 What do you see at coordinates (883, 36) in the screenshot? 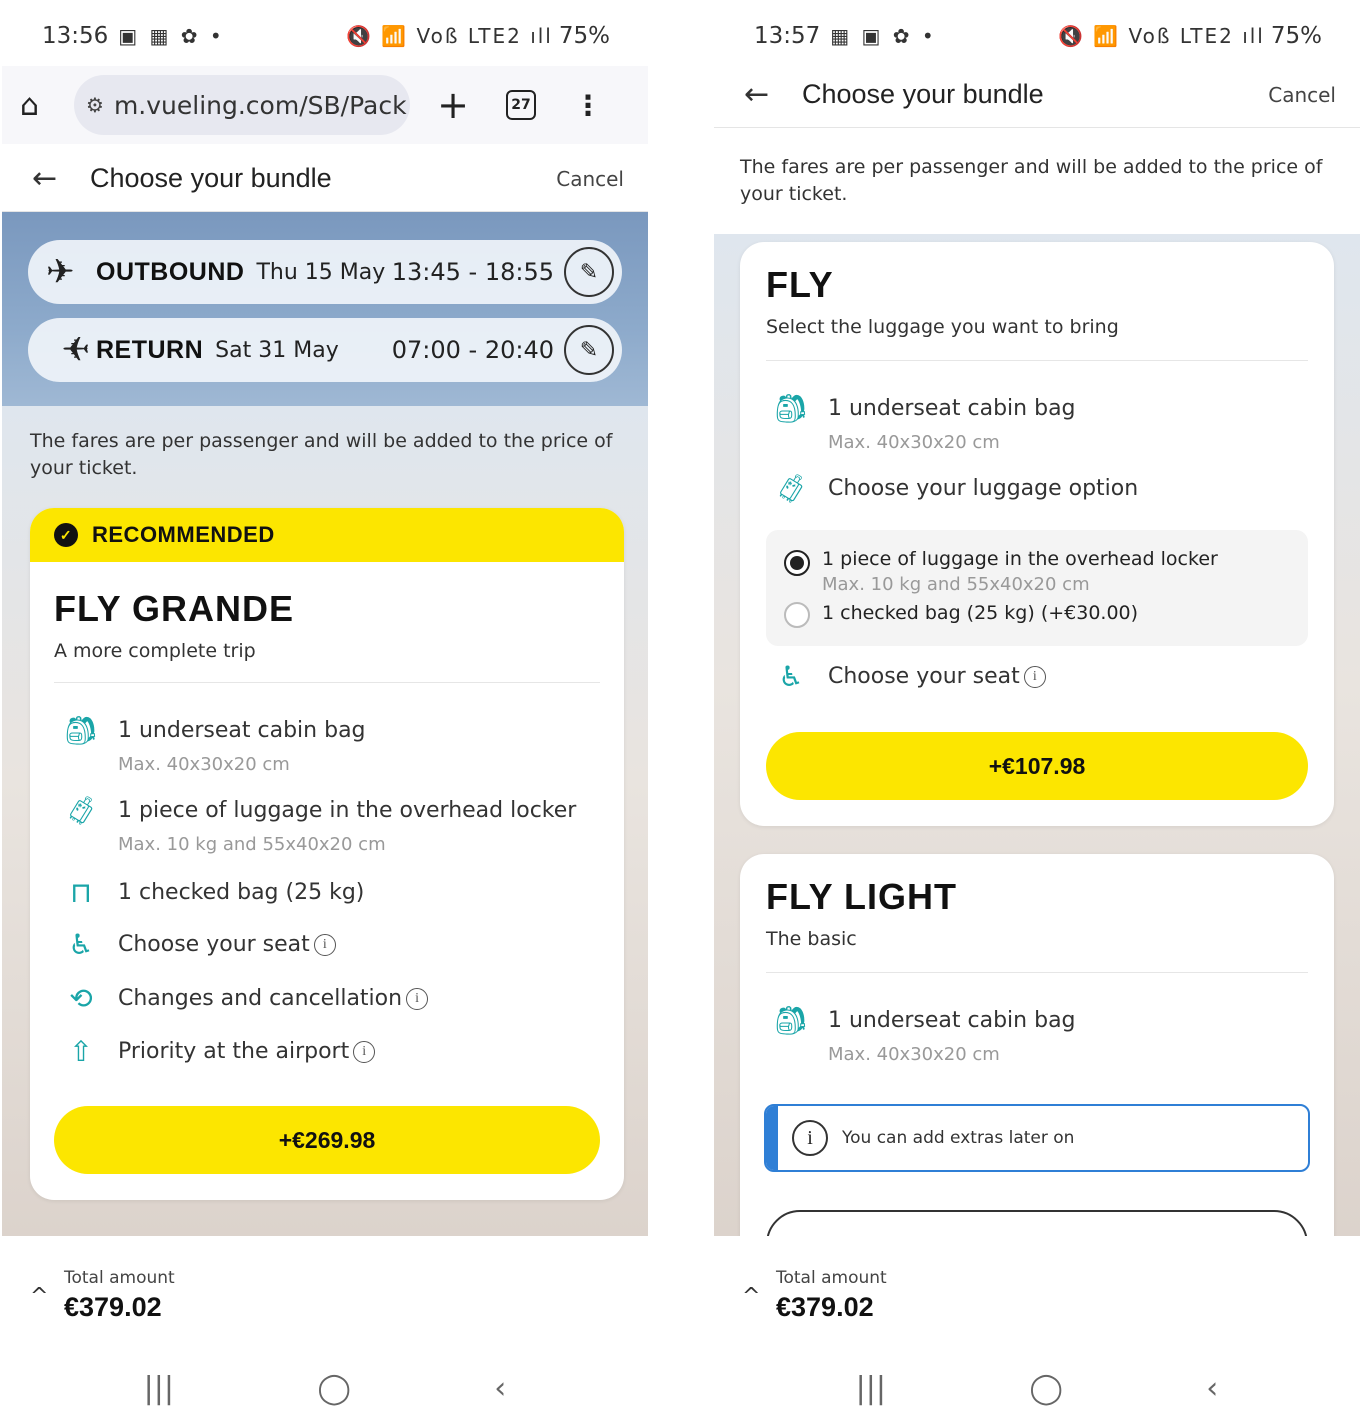
I see `notification-icons: ▦ ▣ ✿ •` at bounding box center [883, 36].